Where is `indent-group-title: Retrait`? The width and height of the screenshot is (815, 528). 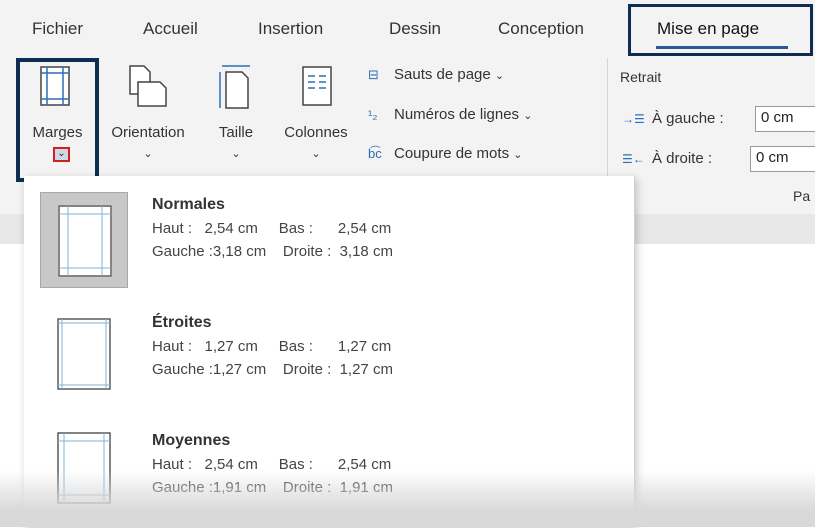 indent-group-title: Retrait is located at coordinates (641, 77).